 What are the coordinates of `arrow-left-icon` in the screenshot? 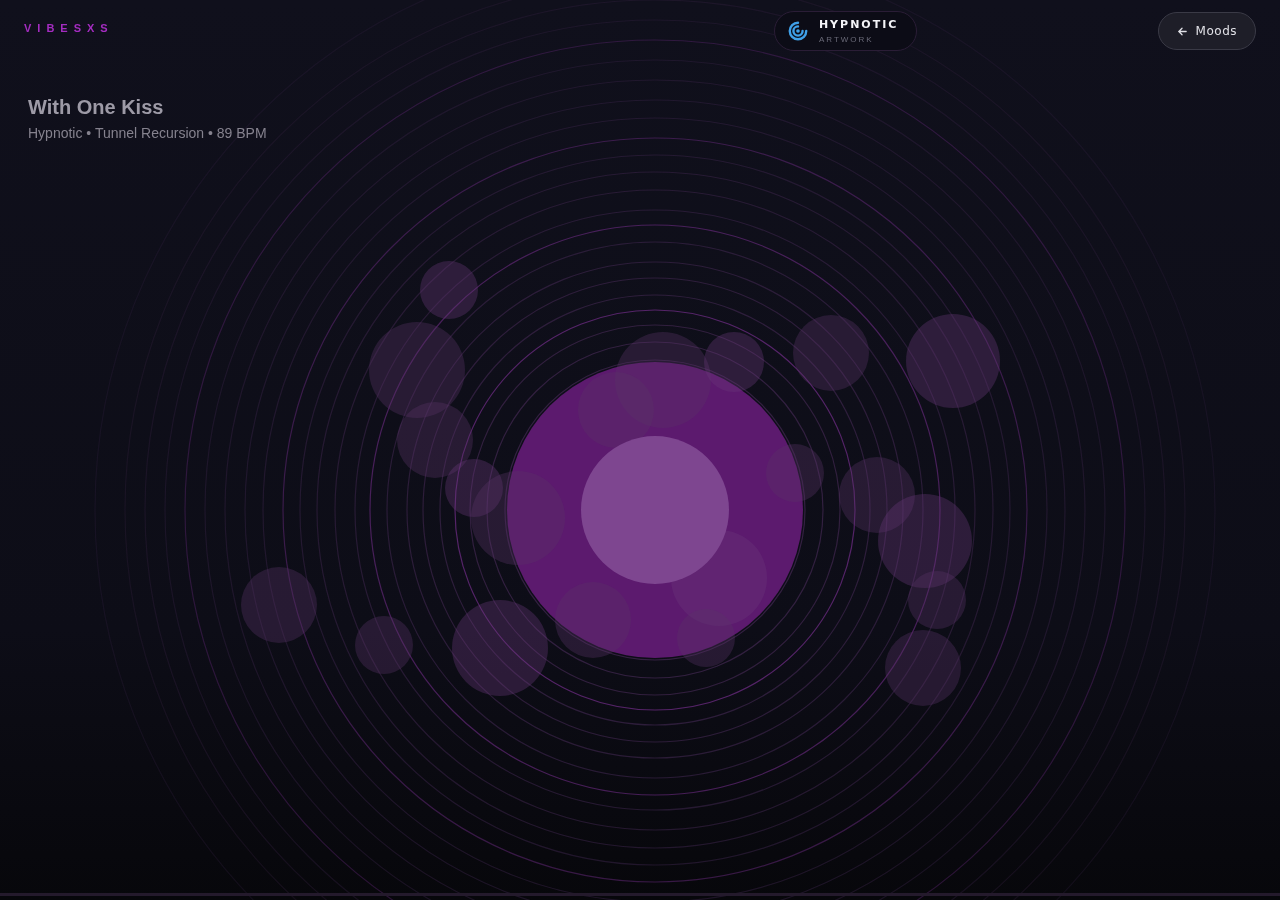 It's located at (1182, 31).